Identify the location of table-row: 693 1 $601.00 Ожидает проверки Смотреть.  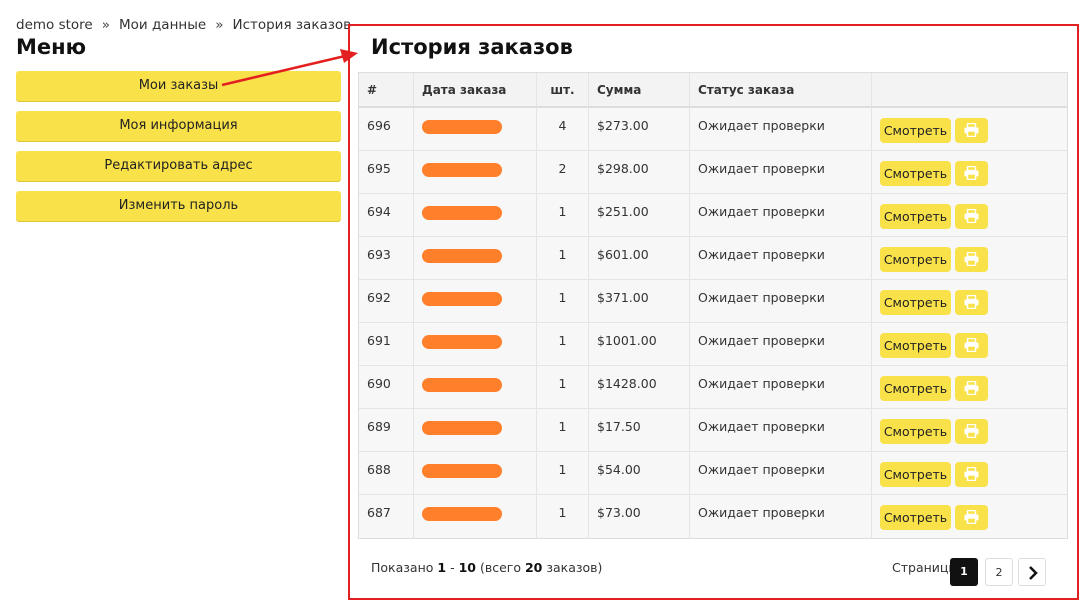
(713, 258).